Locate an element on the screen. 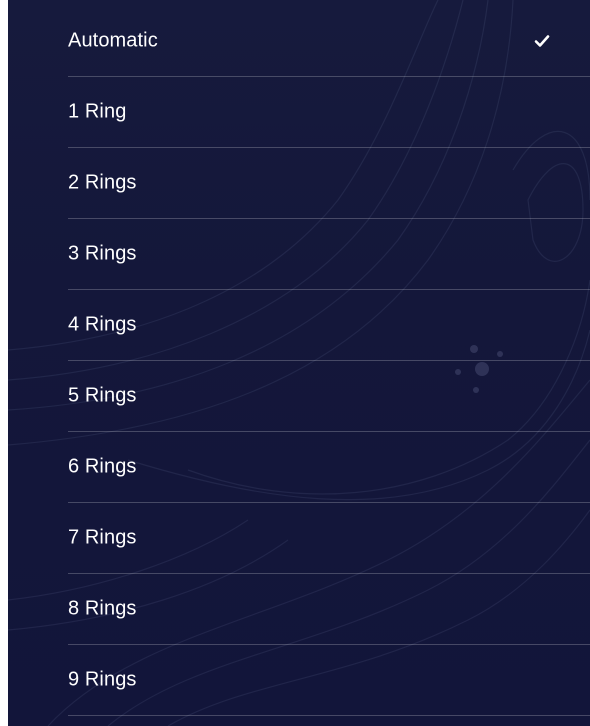 The width and height of the screenshot is (590, 726). menu-item-2-rings: 2 Rings is located at coordinates (329, 183).